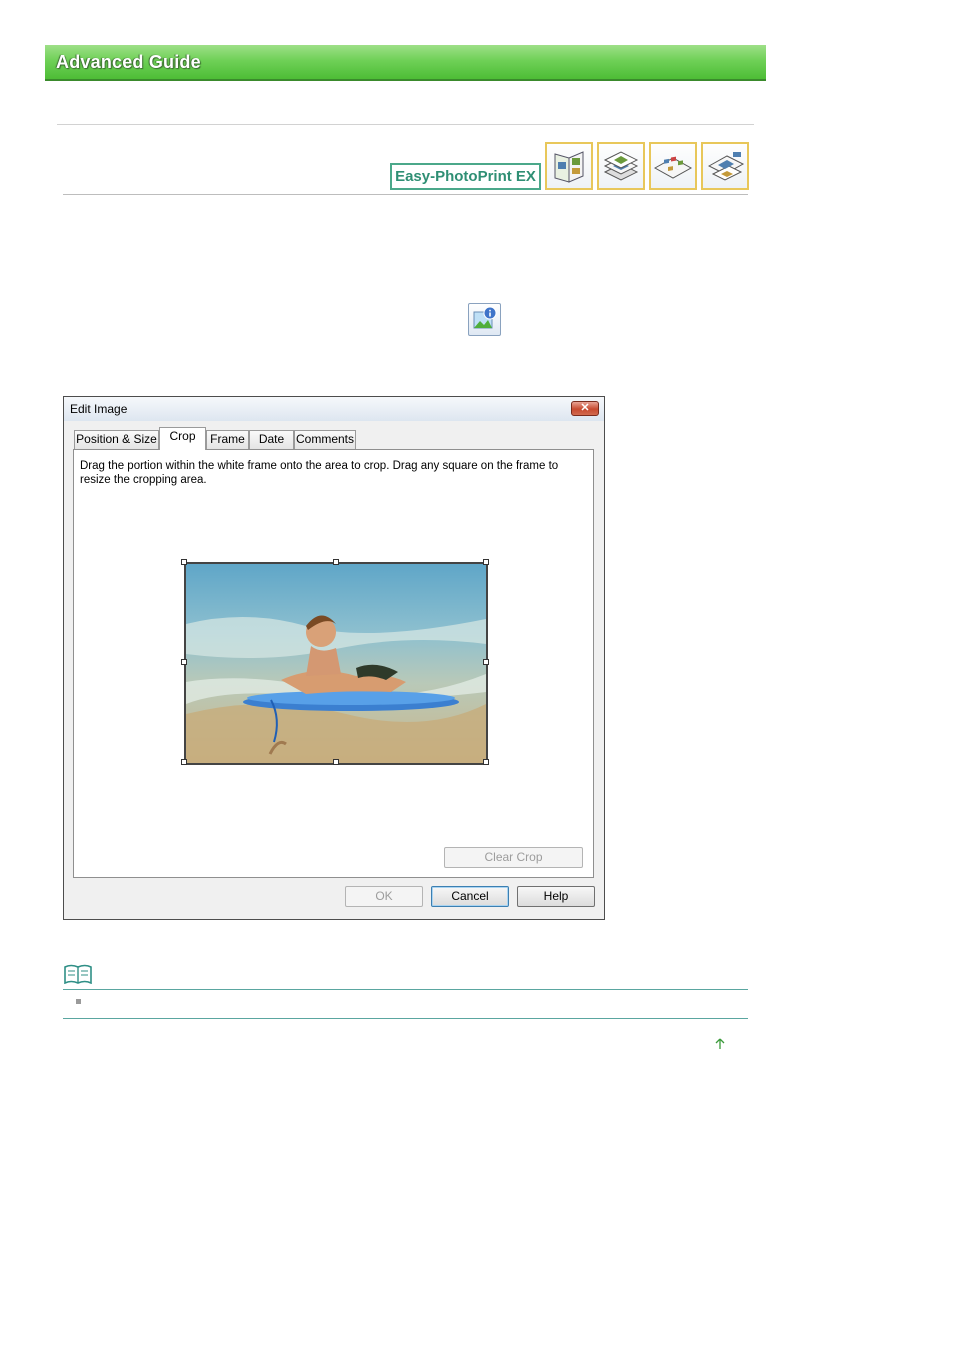  Describe the element at coordinates (336, 762) in the screenshot. I see `crop-handle-bottom` at that location.